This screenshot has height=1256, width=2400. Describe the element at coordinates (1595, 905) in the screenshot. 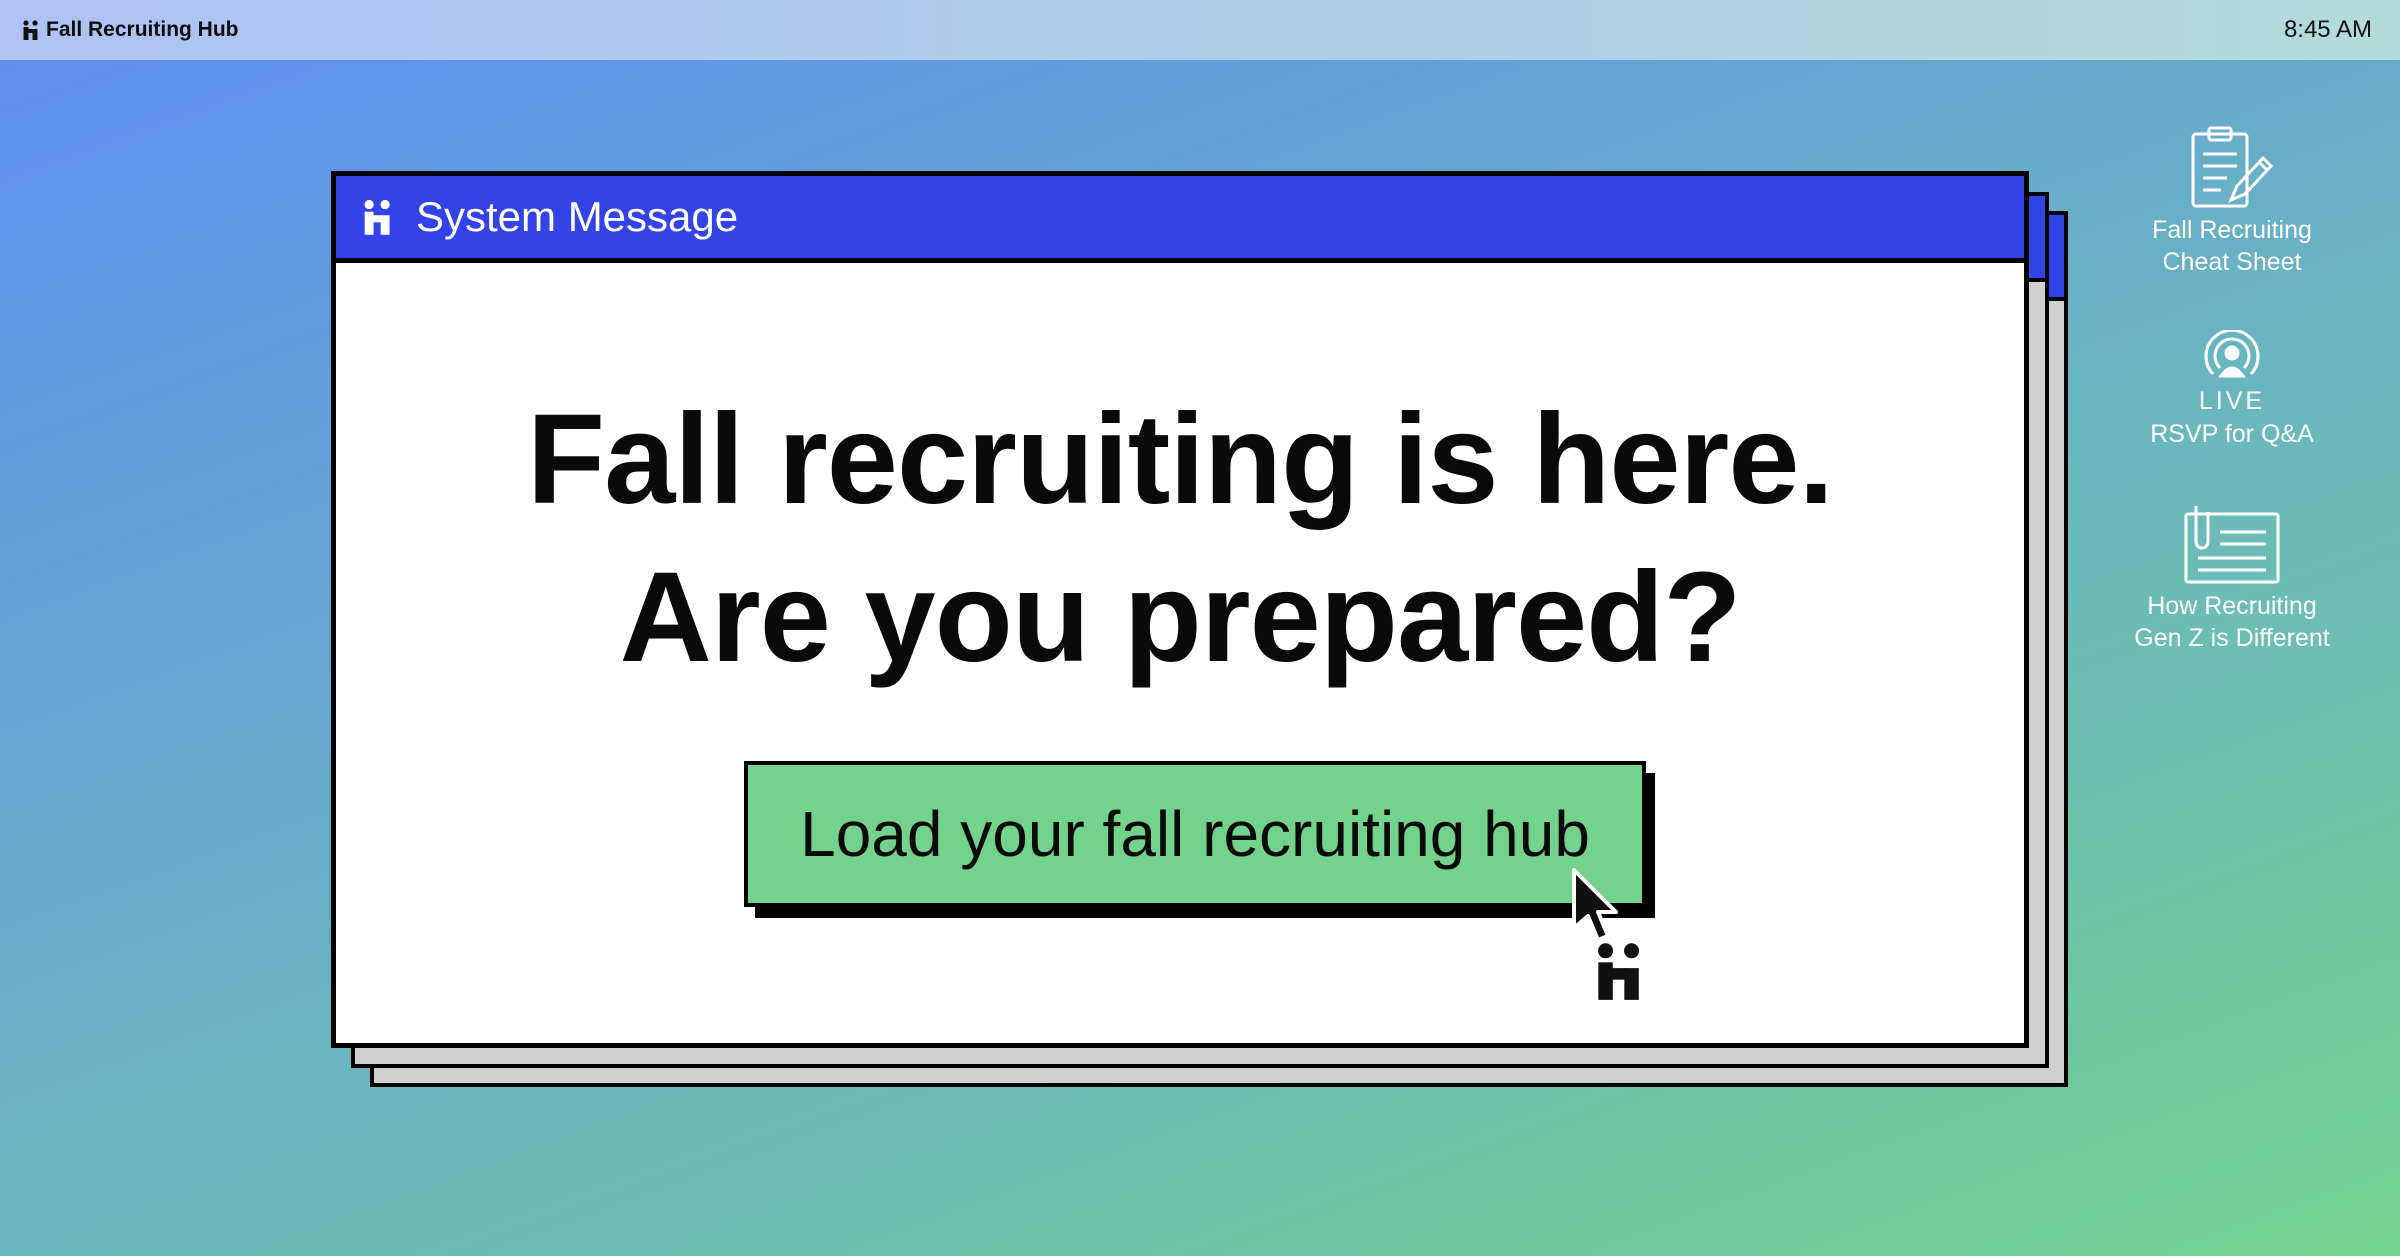

I see `mouse-pointer-icon` at that location.